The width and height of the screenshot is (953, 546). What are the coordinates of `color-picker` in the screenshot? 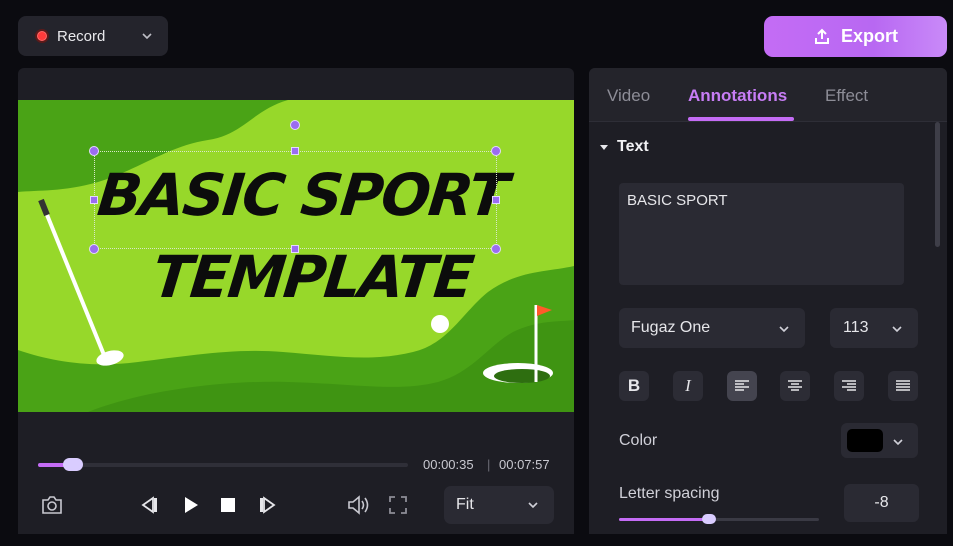 It's located at (879, 440).